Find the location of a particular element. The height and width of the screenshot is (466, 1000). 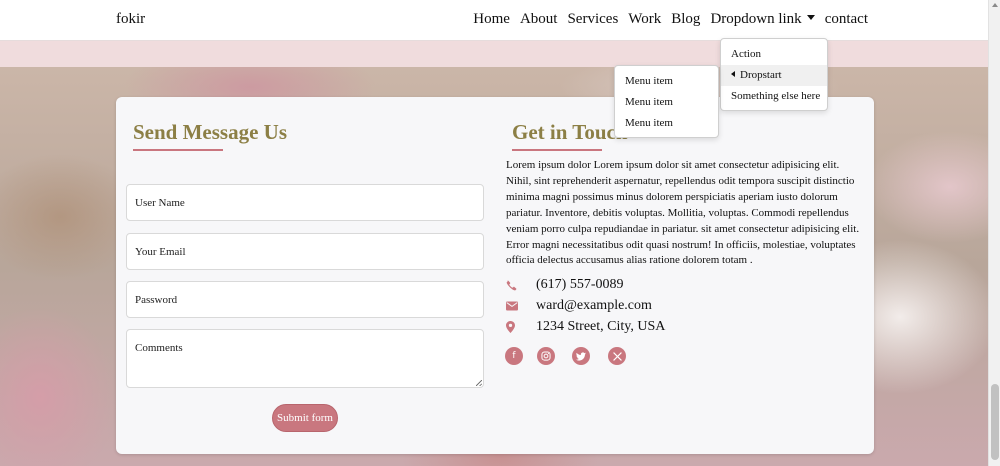

resize-handle-icon is located at coordinates (479, 383).